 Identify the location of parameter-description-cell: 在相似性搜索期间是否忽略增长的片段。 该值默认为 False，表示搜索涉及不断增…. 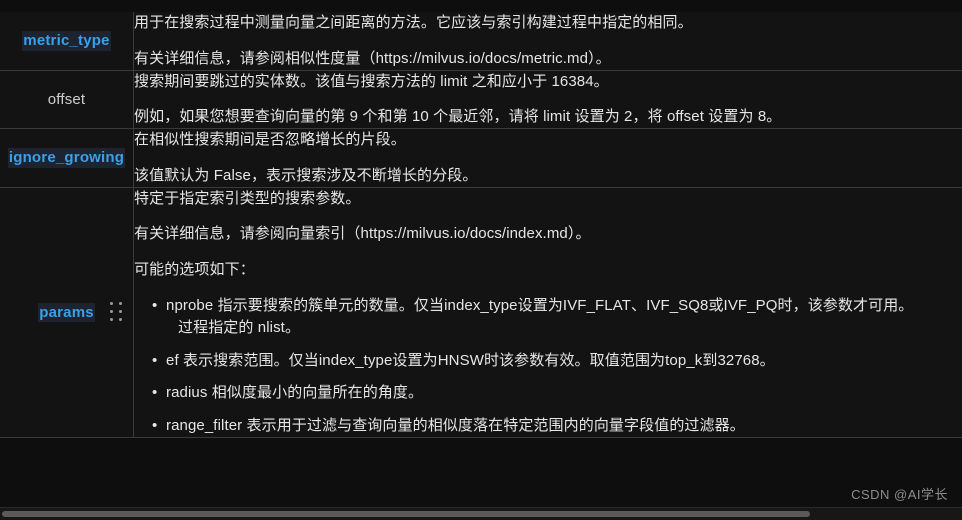
(547, 158).